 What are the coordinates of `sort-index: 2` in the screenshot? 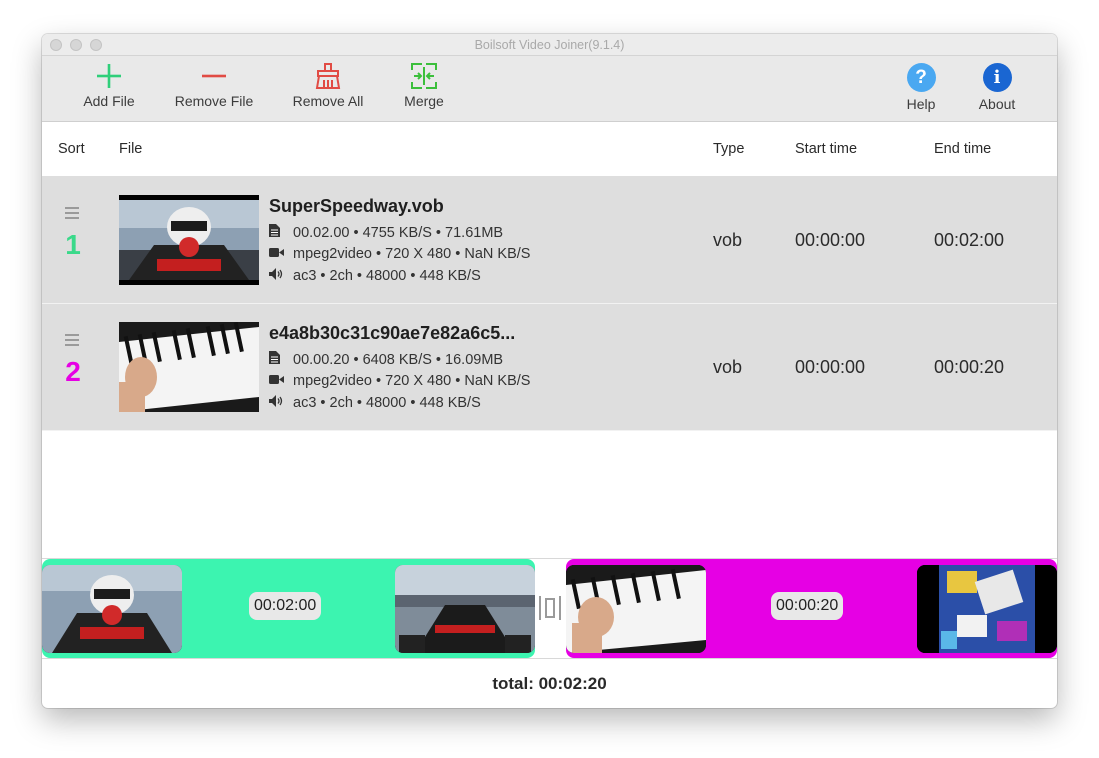 It's located at (73, 371).